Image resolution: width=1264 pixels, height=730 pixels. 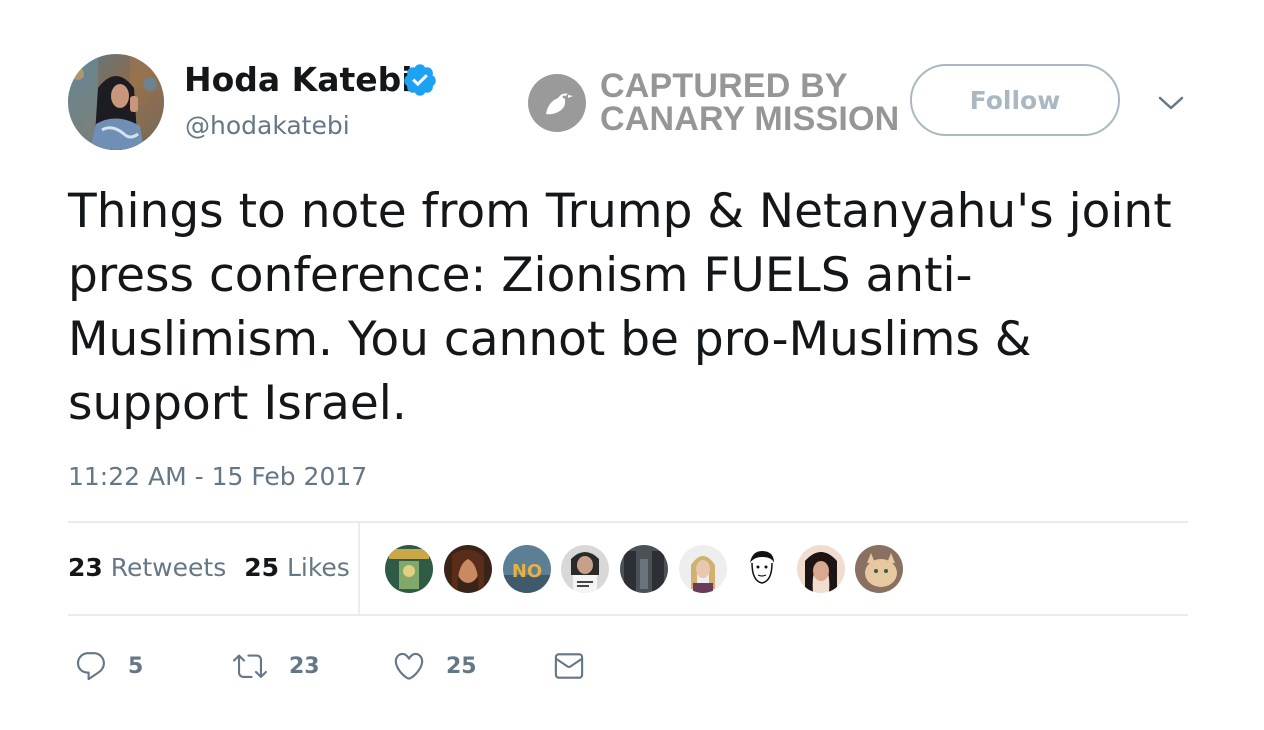 I want to click on tweet-stats: 23 Retweets 25 Likes, so click(x=209, y=568).